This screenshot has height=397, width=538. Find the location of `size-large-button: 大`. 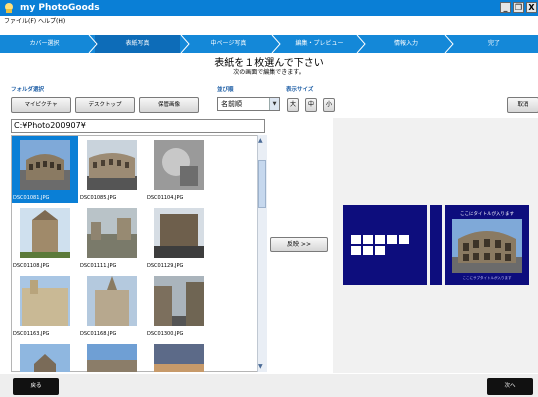

size-large-button: 大 is located at coordinates (293, 105).